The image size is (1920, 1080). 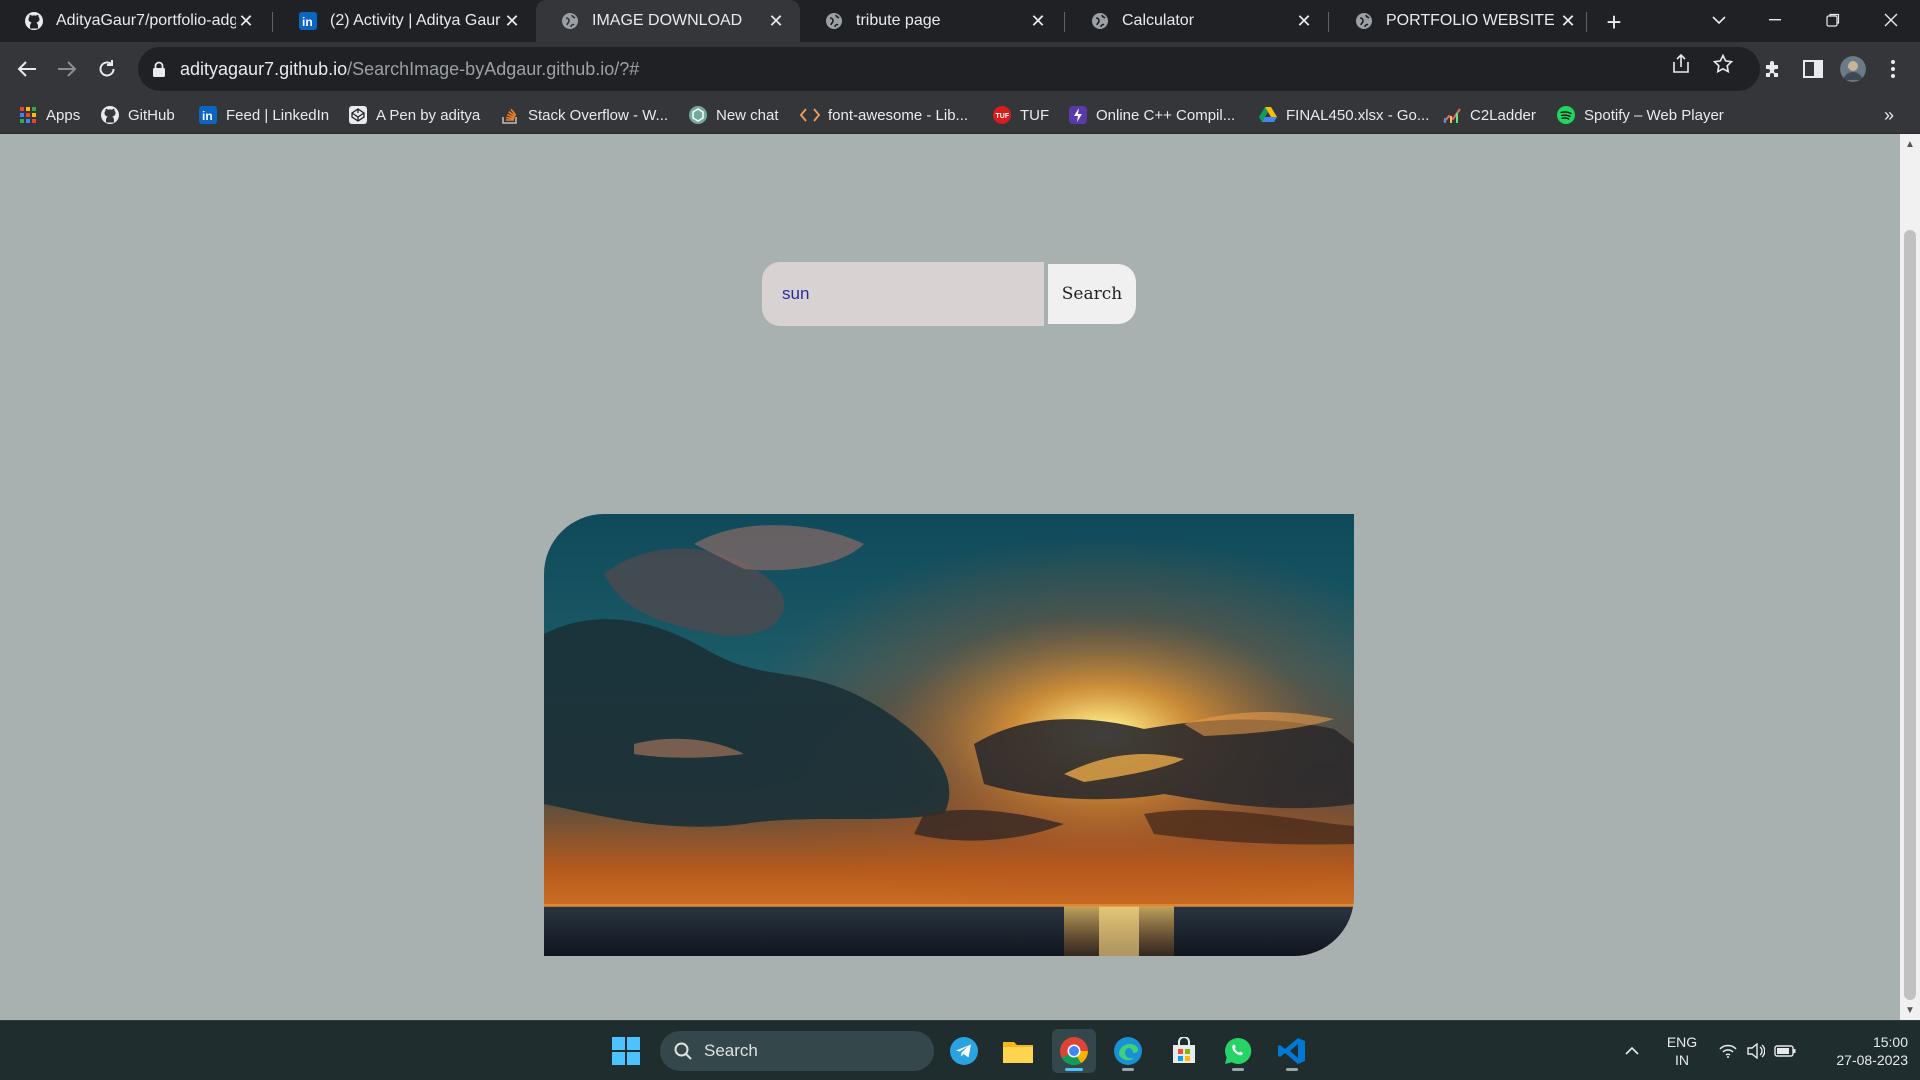 I want to click on bookmarks-overflow-button: », so click(x=1889, y=115).